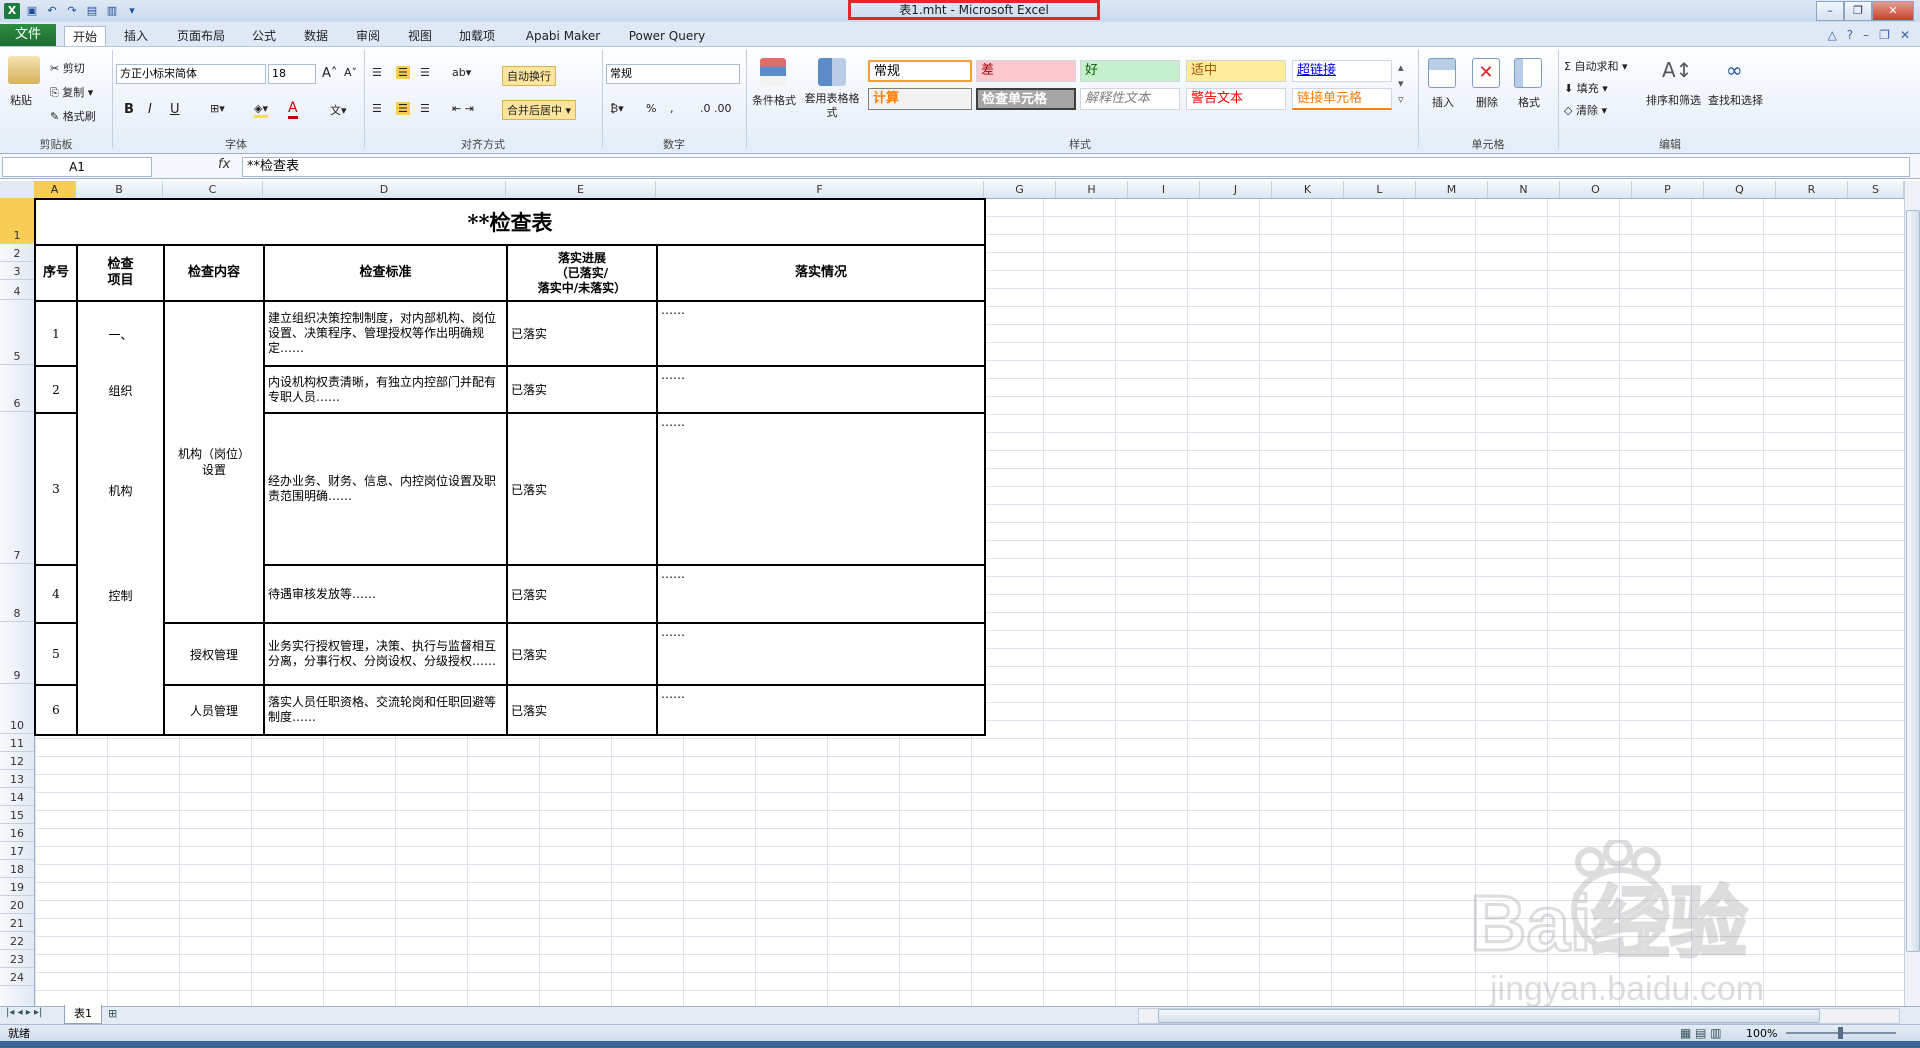 Image resolution: width=1920 pixels, height=1048 pixels. Describe the element at coordinates (1236, 99) in the screenshot. I see `style-warning: 警告文本` at that location.